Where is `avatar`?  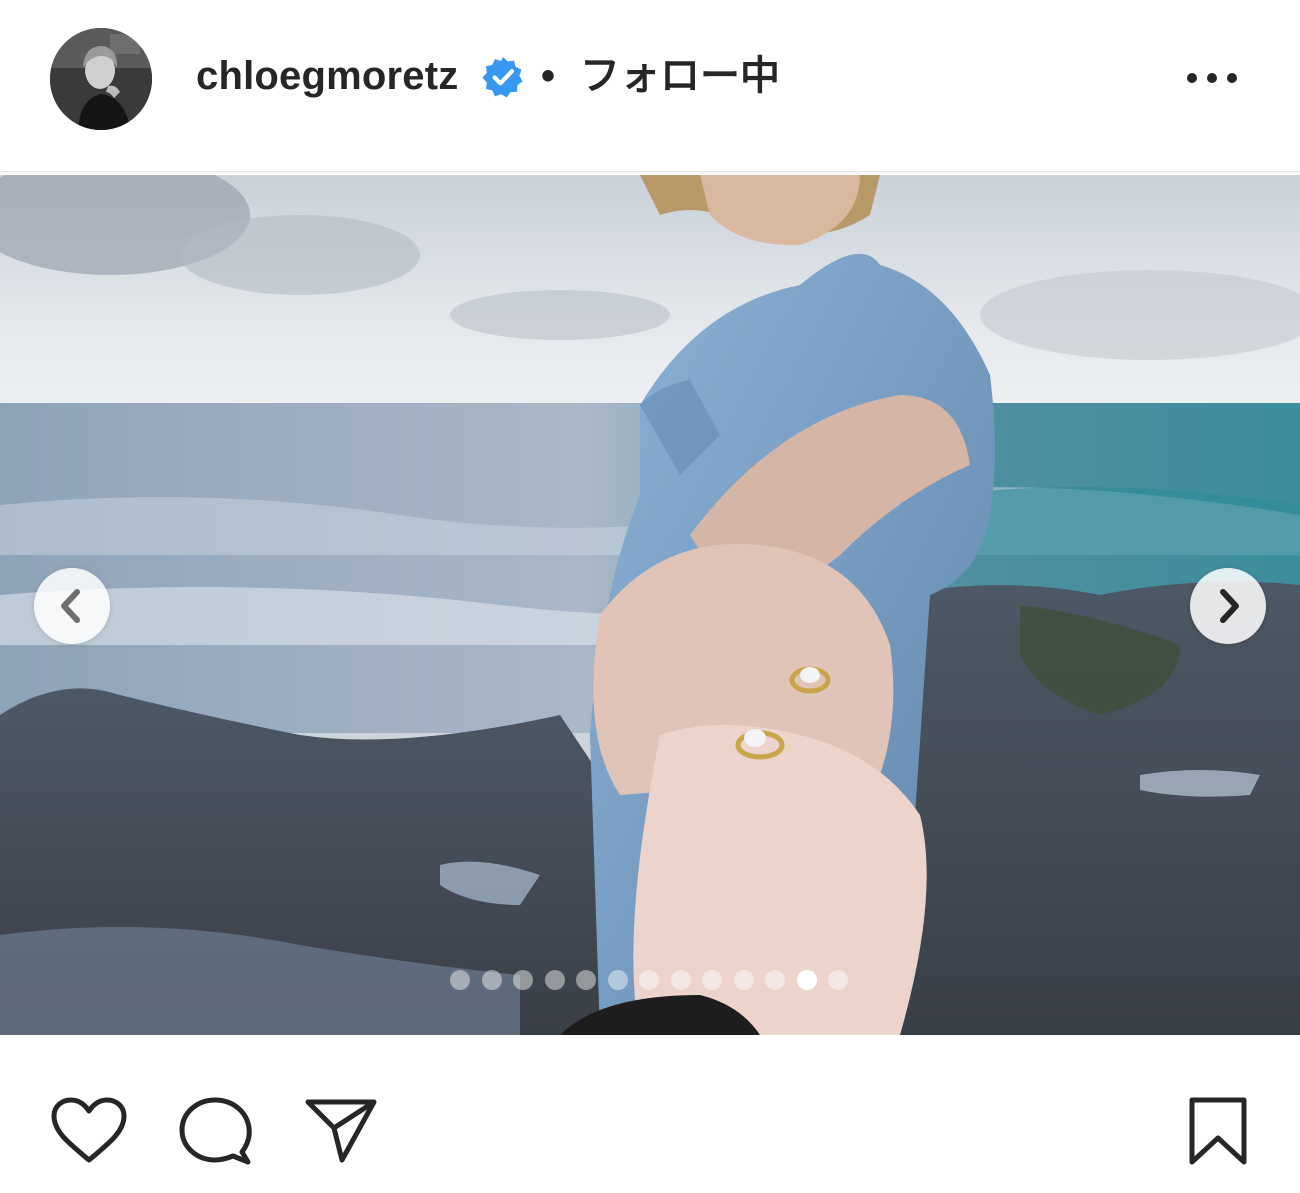 avatar is located at coordinates (101, 79).